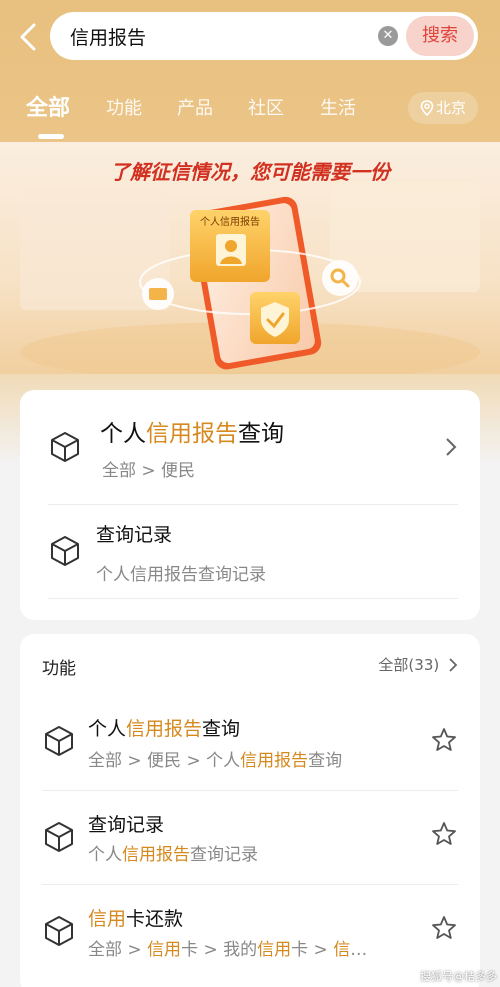 Image resolution: width=500 pixels, height=987 pixels. I want to click on location-pin-icon, so click(427, 108).